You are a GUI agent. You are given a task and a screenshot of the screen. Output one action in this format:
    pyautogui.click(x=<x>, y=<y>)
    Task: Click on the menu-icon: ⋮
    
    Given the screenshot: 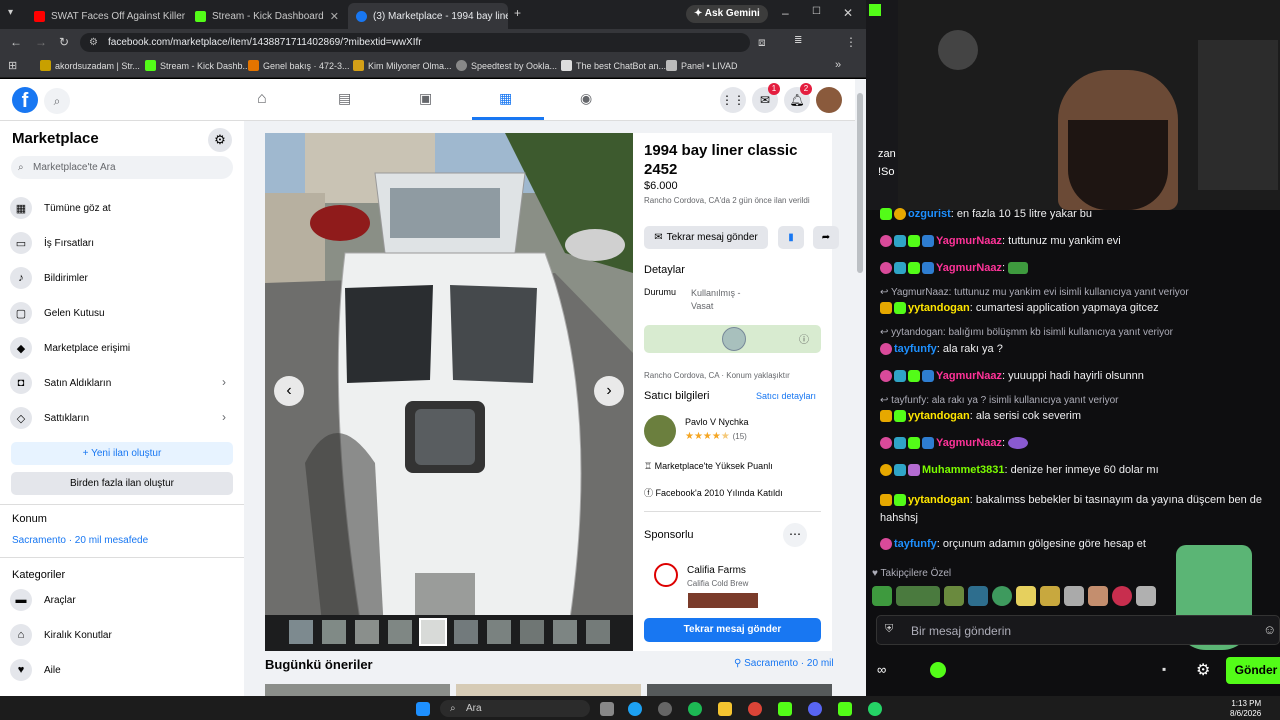 What is the action you would take?
    pyautogui.click(x=851, y=42)
    